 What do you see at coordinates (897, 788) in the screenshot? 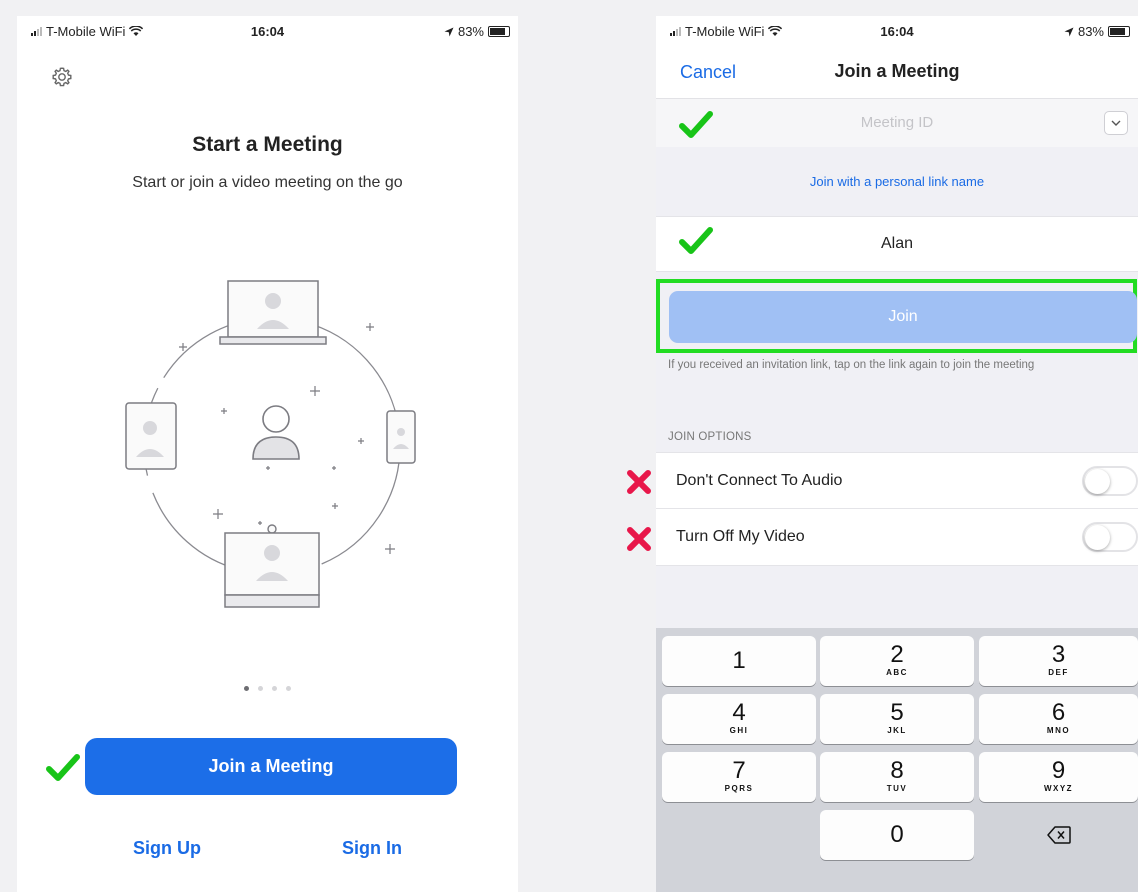
I see `key-letters: TUV` at bounding box center [897, 788].